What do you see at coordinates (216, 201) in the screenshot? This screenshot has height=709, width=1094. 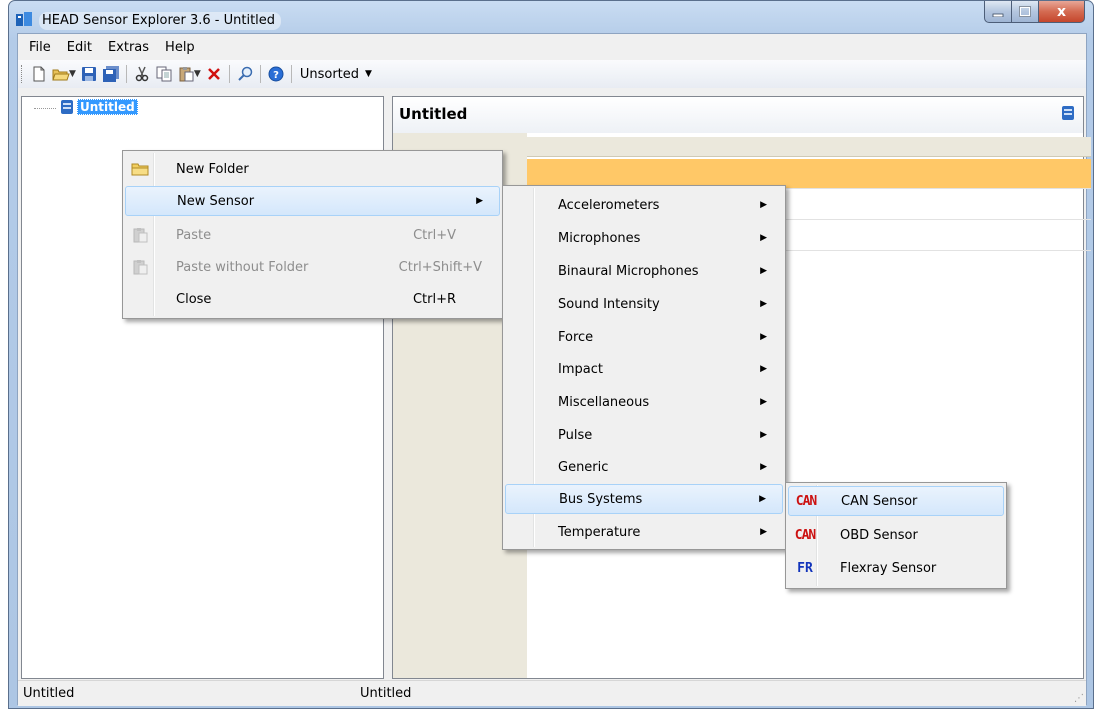 I see `menu-item-label: New Sensor` at bounding box center [216, 201].